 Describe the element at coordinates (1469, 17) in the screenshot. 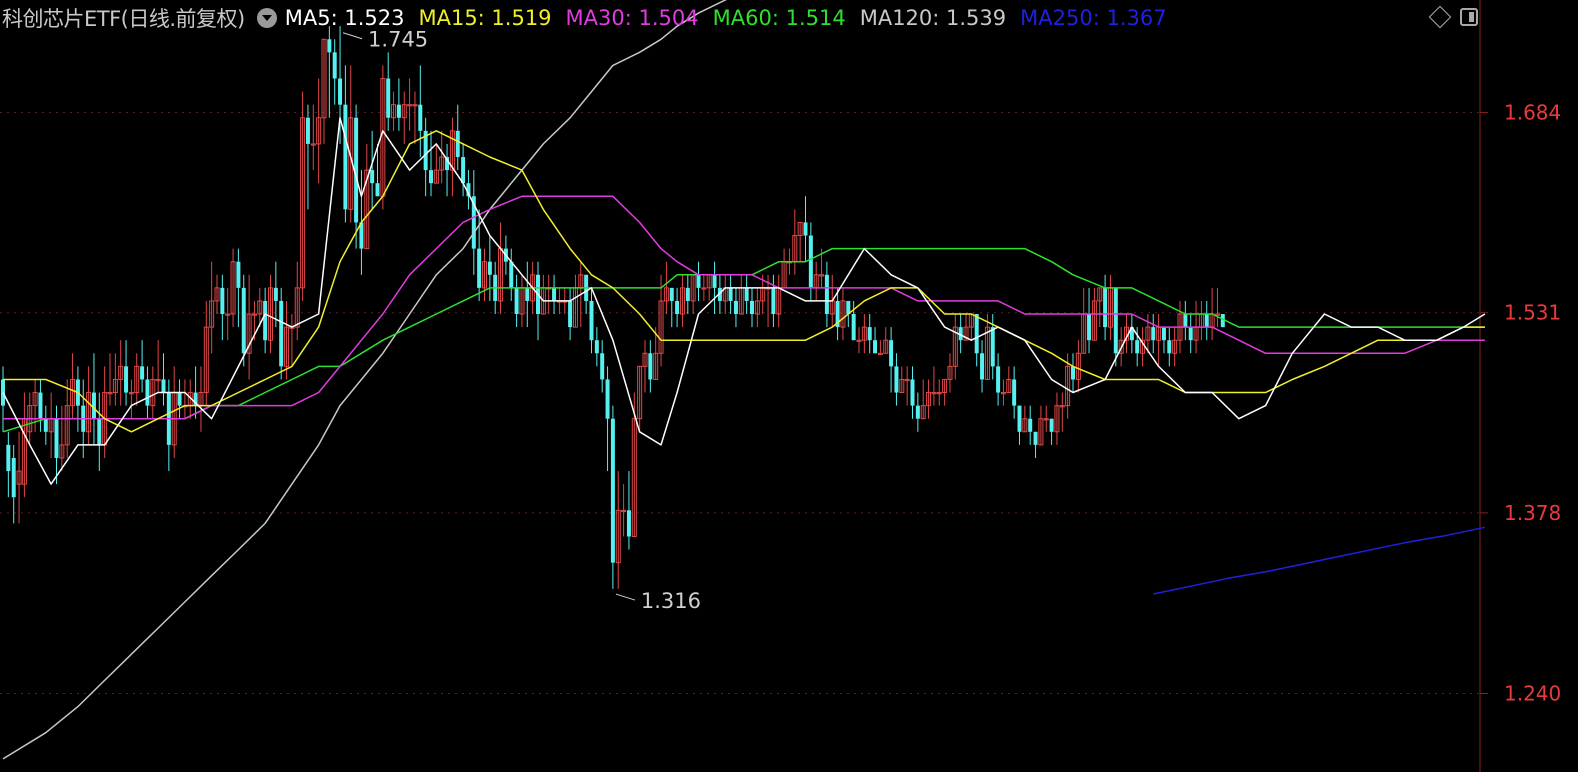

I see `panel-toggle-icon` at that location.